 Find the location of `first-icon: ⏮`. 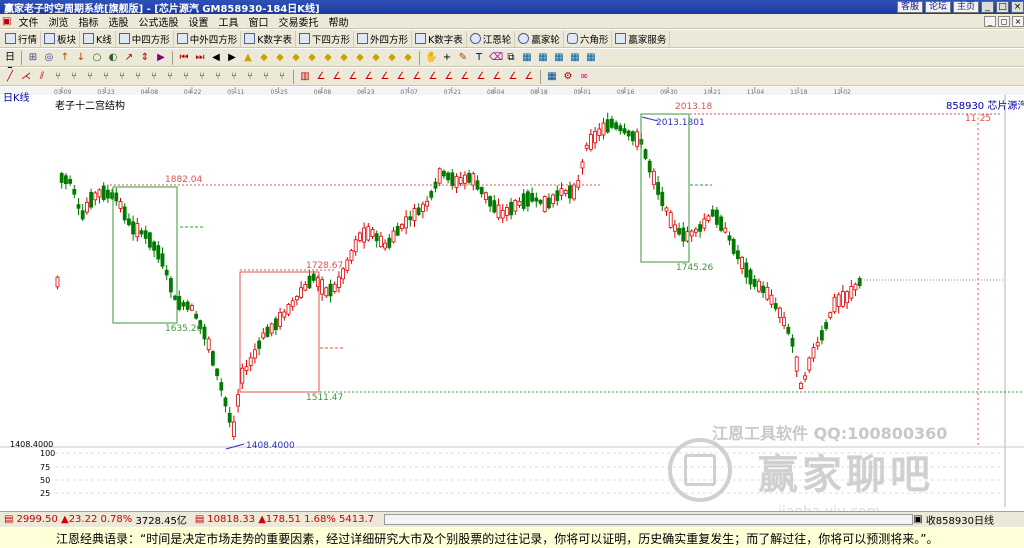

first-icon: ⏮ is located at coordinates (184, 58).